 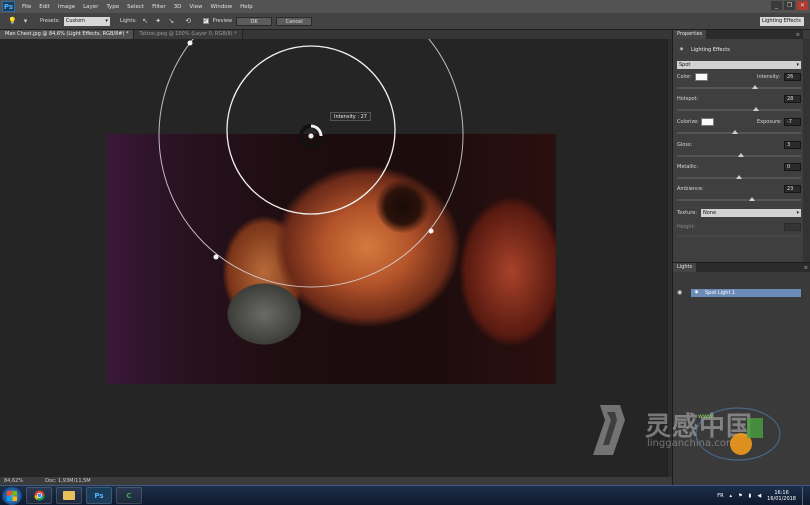 What do you see at coordinates (311, 136) in the screenshot?
I see `light-center` at bounding box center [311, 136].